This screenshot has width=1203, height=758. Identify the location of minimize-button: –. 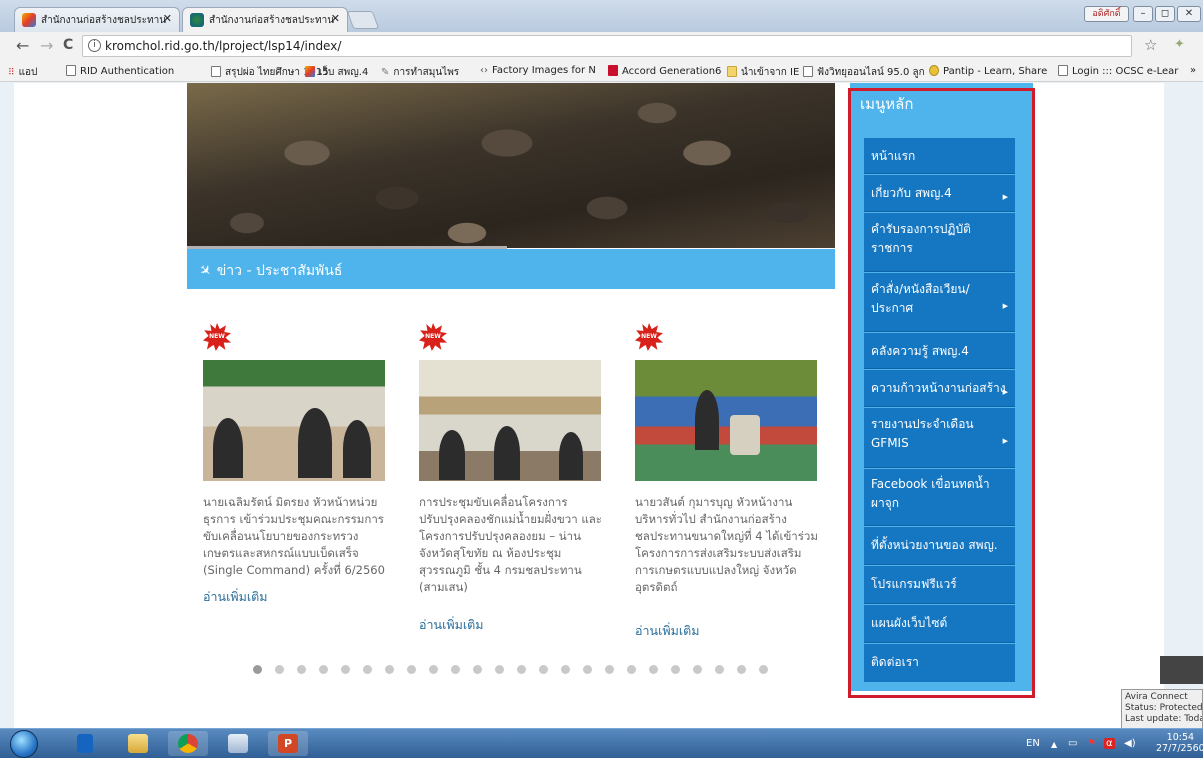
(1143, 14).